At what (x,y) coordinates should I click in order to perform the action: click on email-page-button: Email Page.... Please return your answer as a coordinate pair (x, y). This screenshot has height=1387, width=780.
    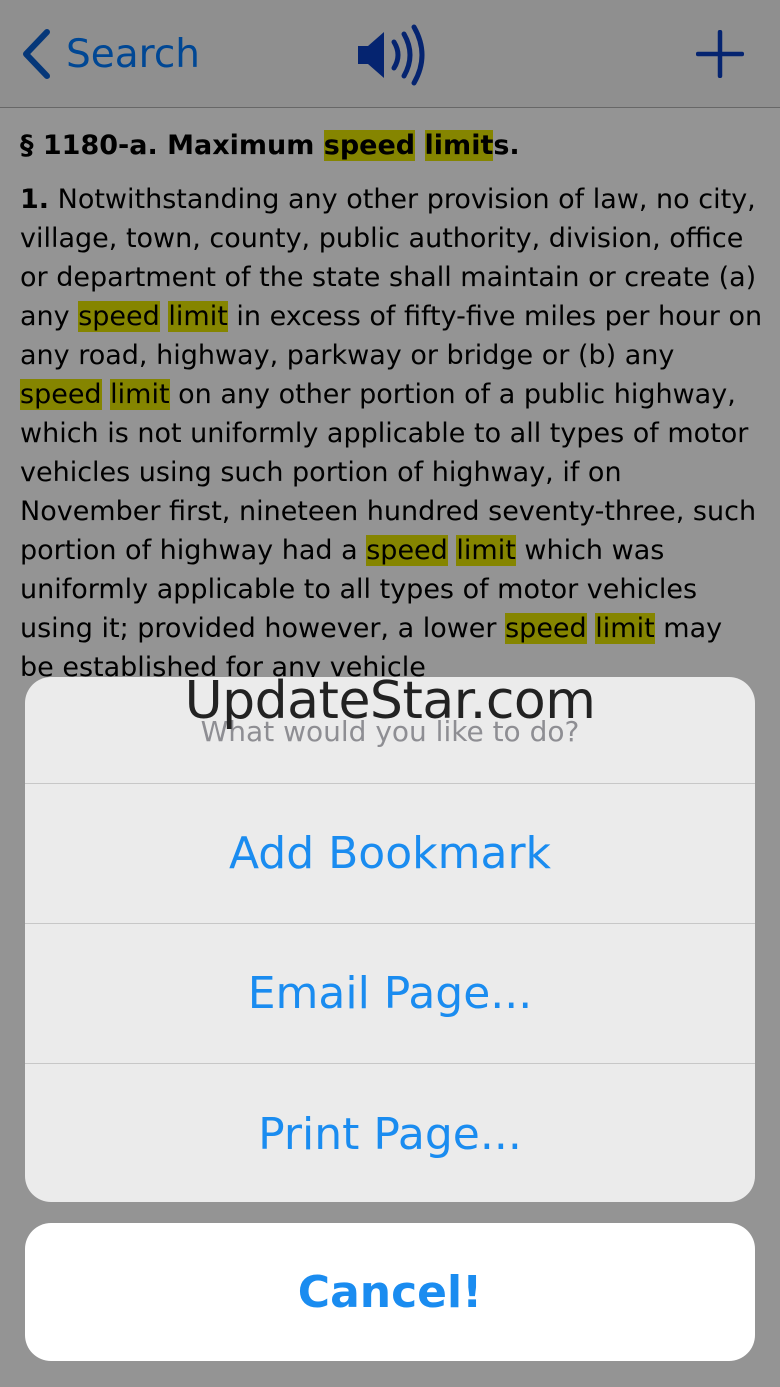
    Looking at the image, I should click on (390, 994).